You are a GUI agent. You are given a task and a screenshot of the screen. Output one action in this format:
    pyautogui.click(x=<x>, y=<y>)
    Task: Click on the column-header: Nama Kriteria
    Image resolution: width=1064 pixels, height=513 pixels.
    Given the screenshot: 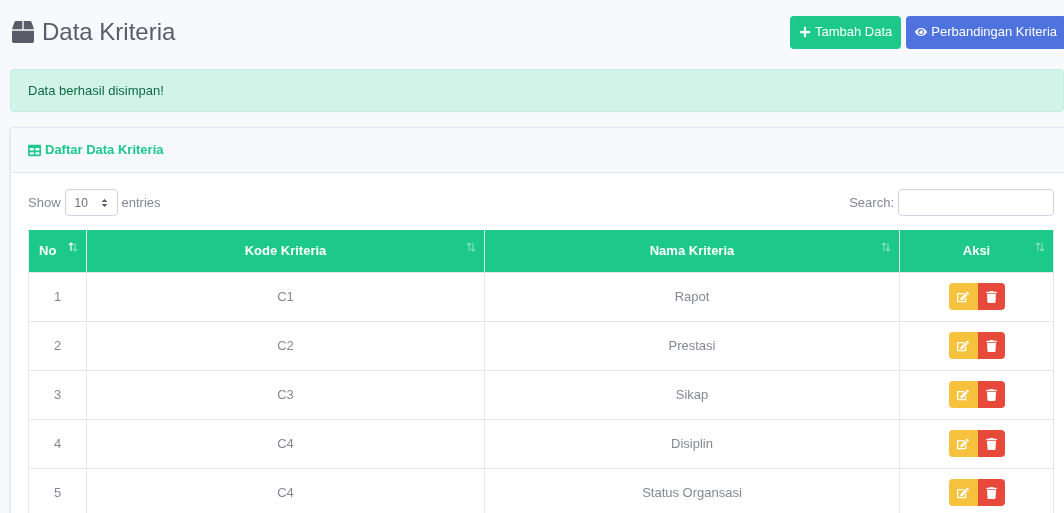 What is the action you would take?
    pyautogui.click(x=692, y=251)
    